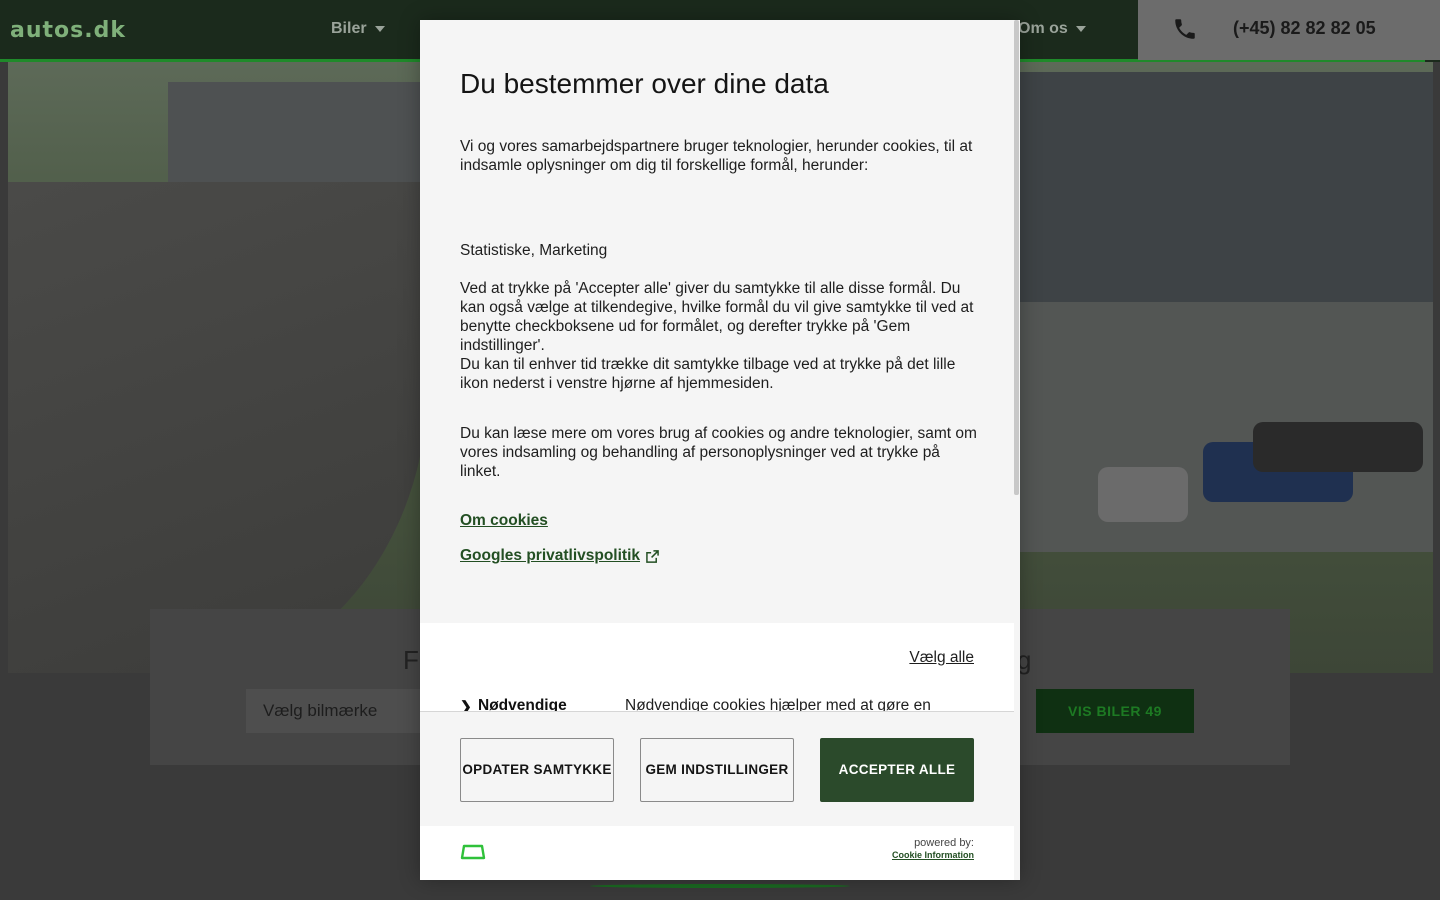 This screenshot has width=1440, height=900. Describe the element at coordinates (537, 770) in the screenshot. I see `update-consent-button: OPDATER SAMTYKKE` at that location.